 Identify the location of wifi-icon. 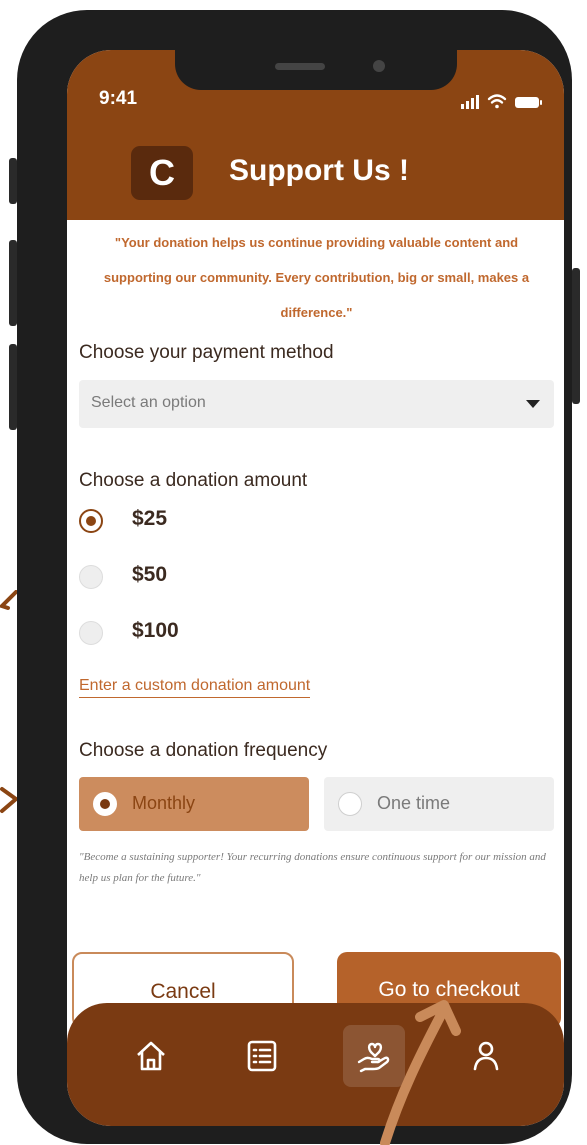
(497, 101).